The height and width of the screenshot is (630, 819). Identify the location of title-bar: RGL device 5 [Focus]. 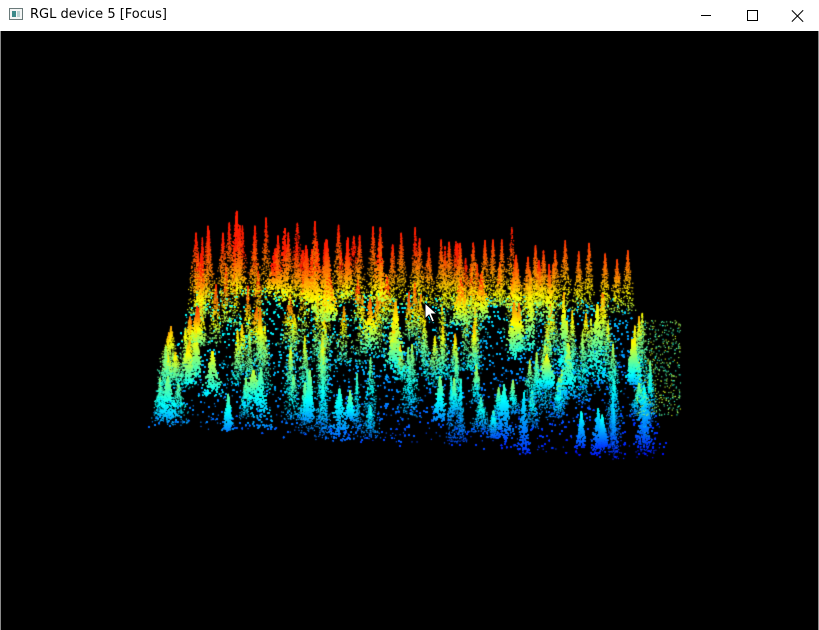
(409, 15).